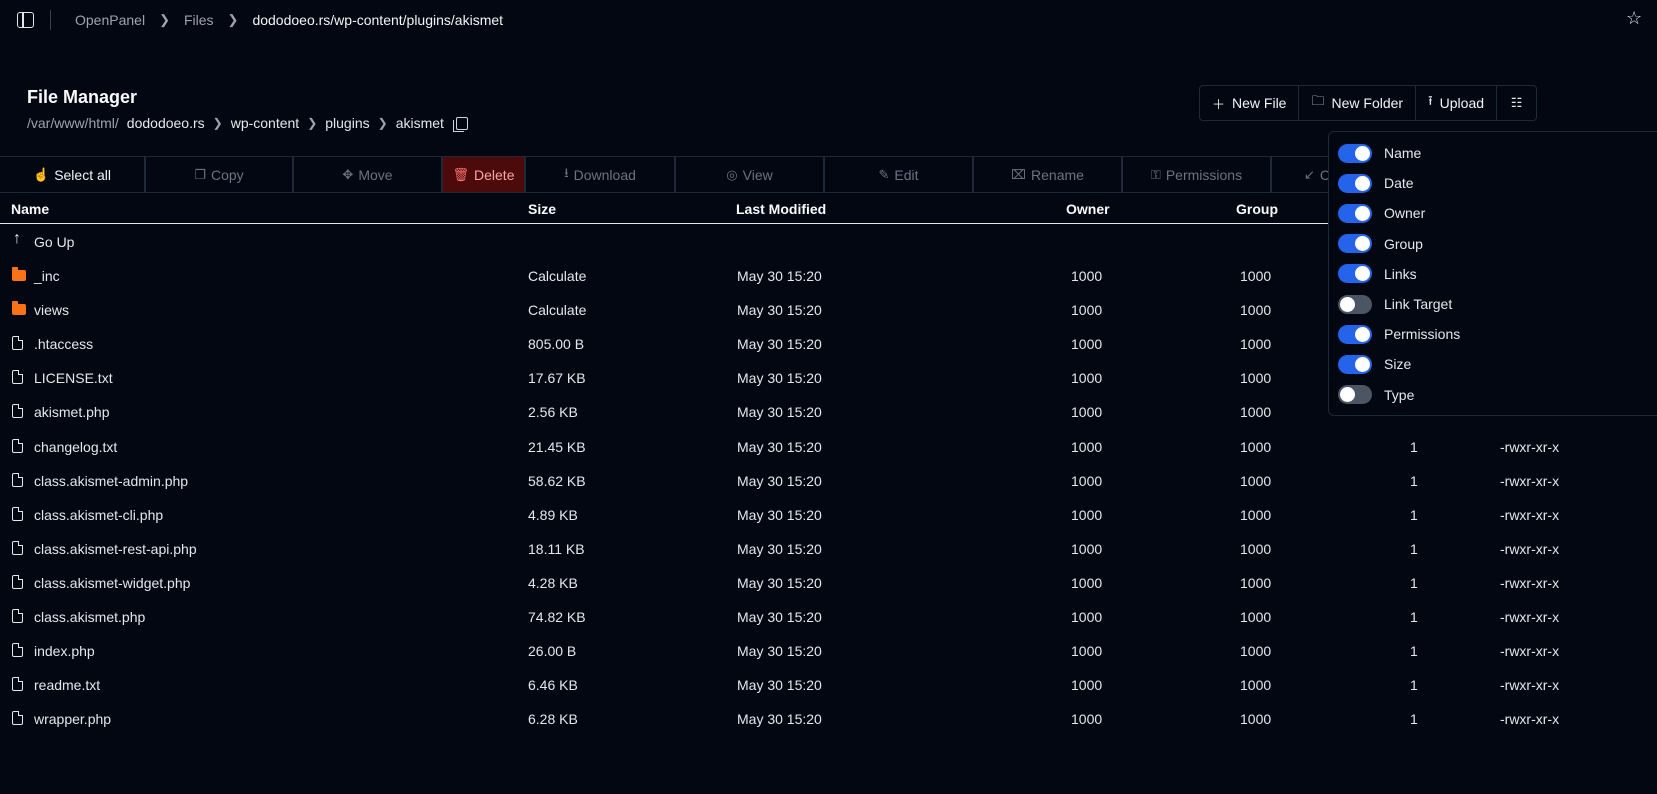 Image resolution: width=1657 pixels, height=794 pixels. I want to click on pencil-icon: ✎, so click(884, 174).